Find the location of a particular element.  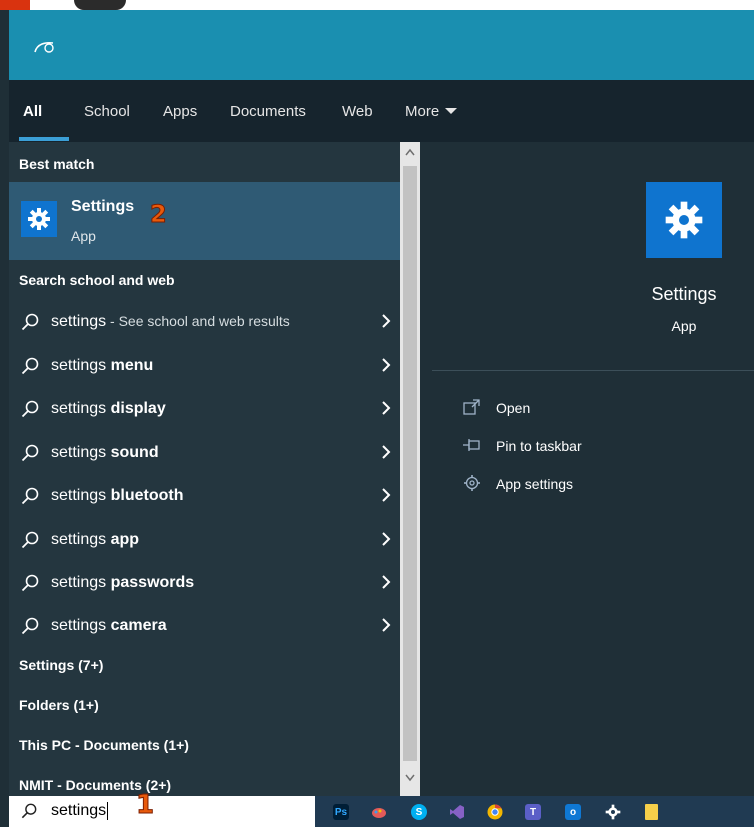

web-result-text: settings sound is located at coordinates (105, 453).